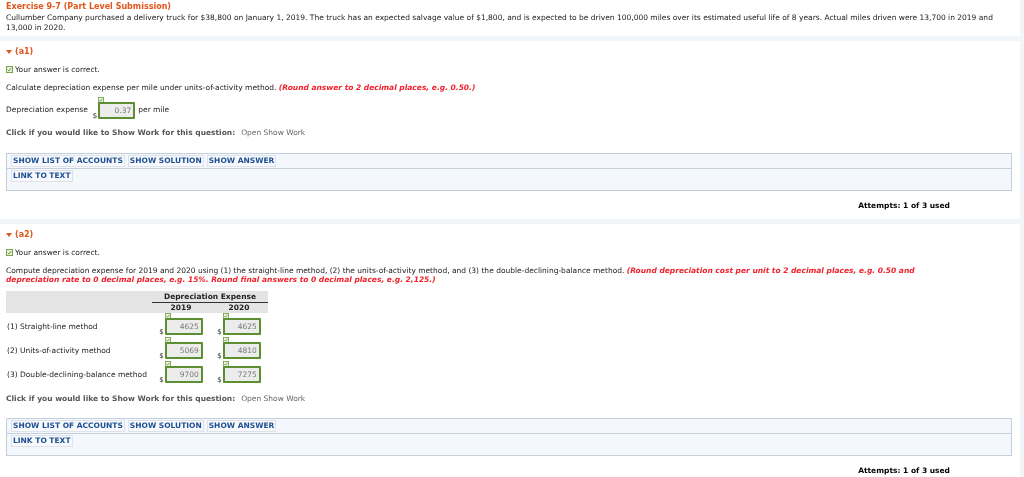  I want to click on part-label: (a1), so click(24, 52).